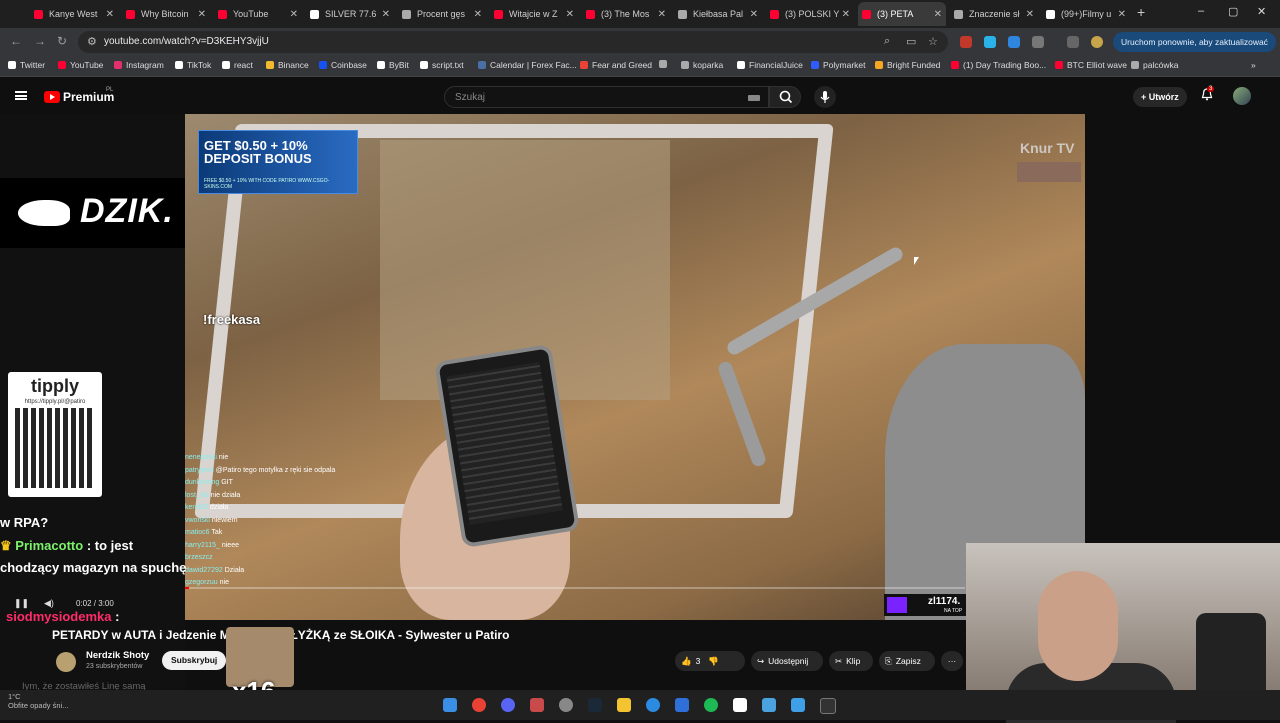 Image resolution: width=1280 pixels, height=723 pixels. What do you see at coordinates (1097, 42) in the screenshot?
I see `profile-icon` at bounding box center [1097, 42].